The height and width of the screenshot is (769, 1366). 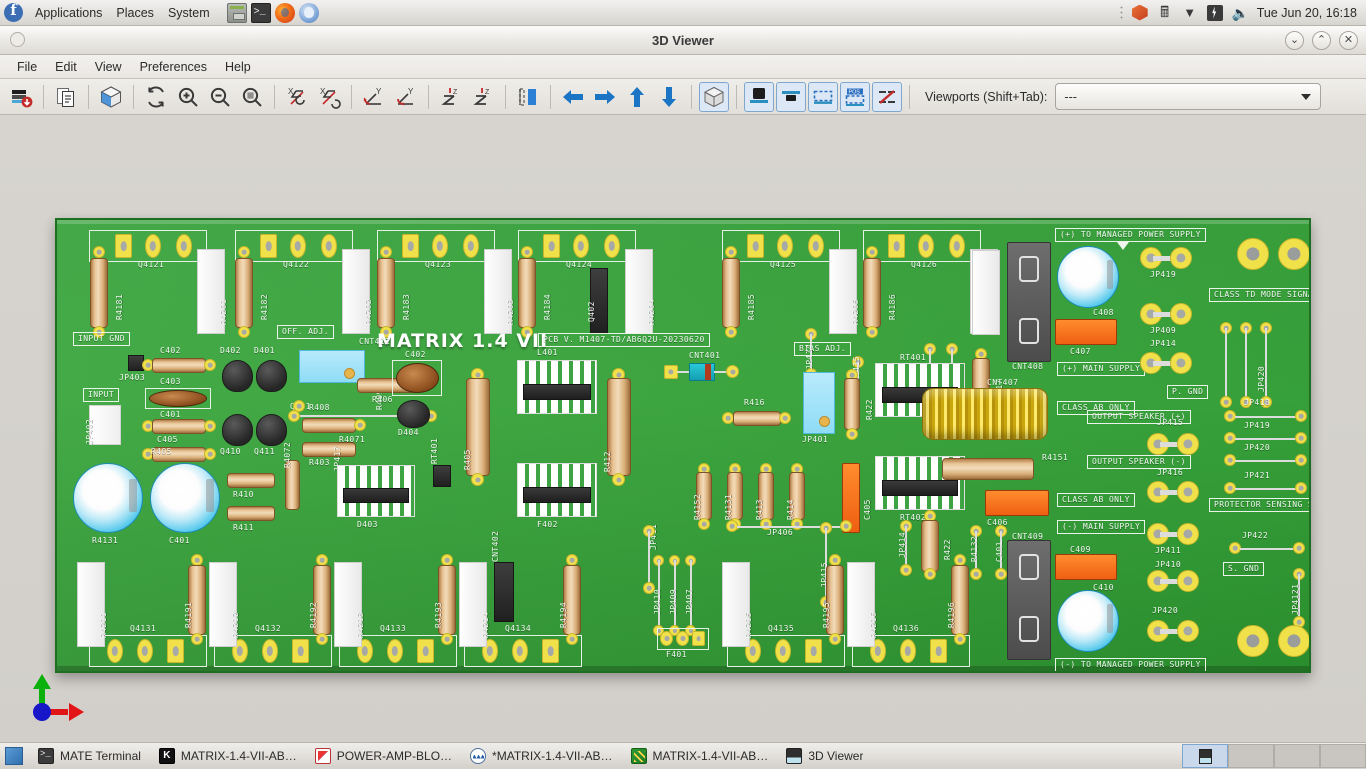 What do you see at coordinates (573, 97) in the screenshot?
I see `move-left-icon` at bounding box center [573, 97].